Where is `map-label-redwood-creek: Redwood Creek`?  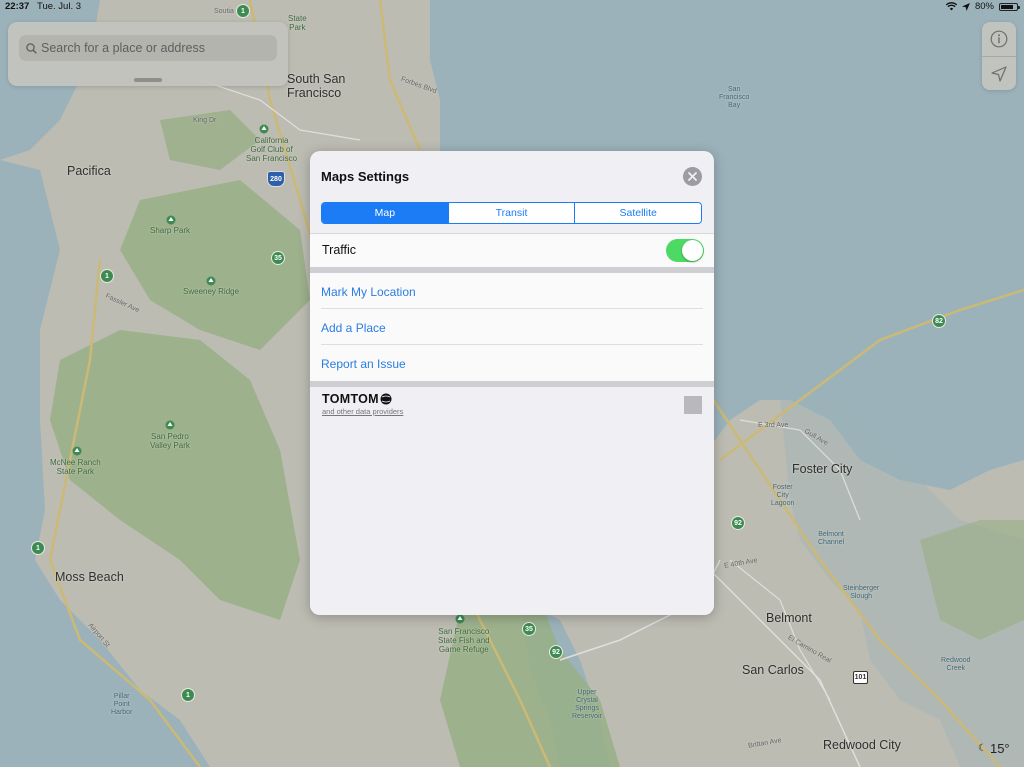 map-label-redwood-creek: Redwood Creek is located at coordinates (956, 664).